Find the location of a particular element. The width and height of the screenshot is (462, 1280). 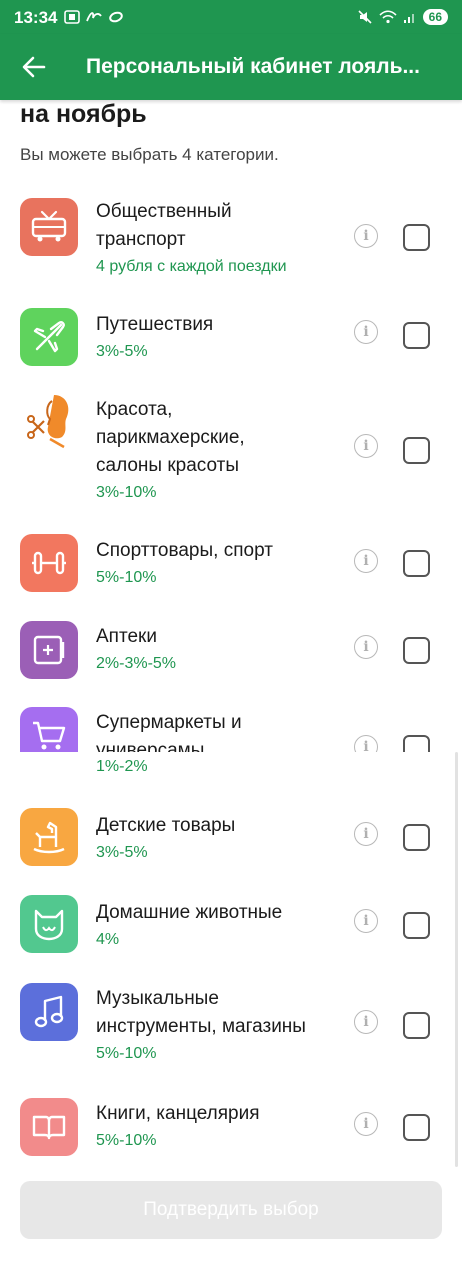

beauty-woman-icon is located at coordinates (49, 421).